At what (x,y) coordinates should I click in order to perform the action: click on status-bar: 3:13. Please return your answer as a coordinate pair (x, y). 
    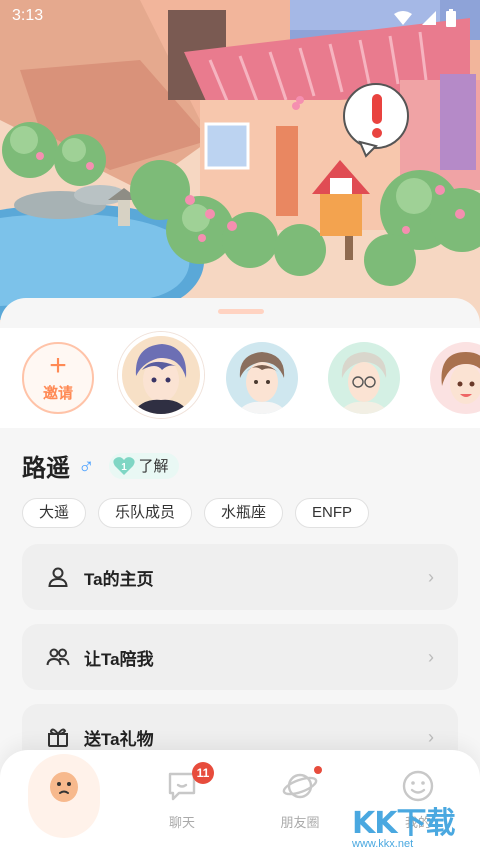
    Looking at the image, I should click on (240, 17).